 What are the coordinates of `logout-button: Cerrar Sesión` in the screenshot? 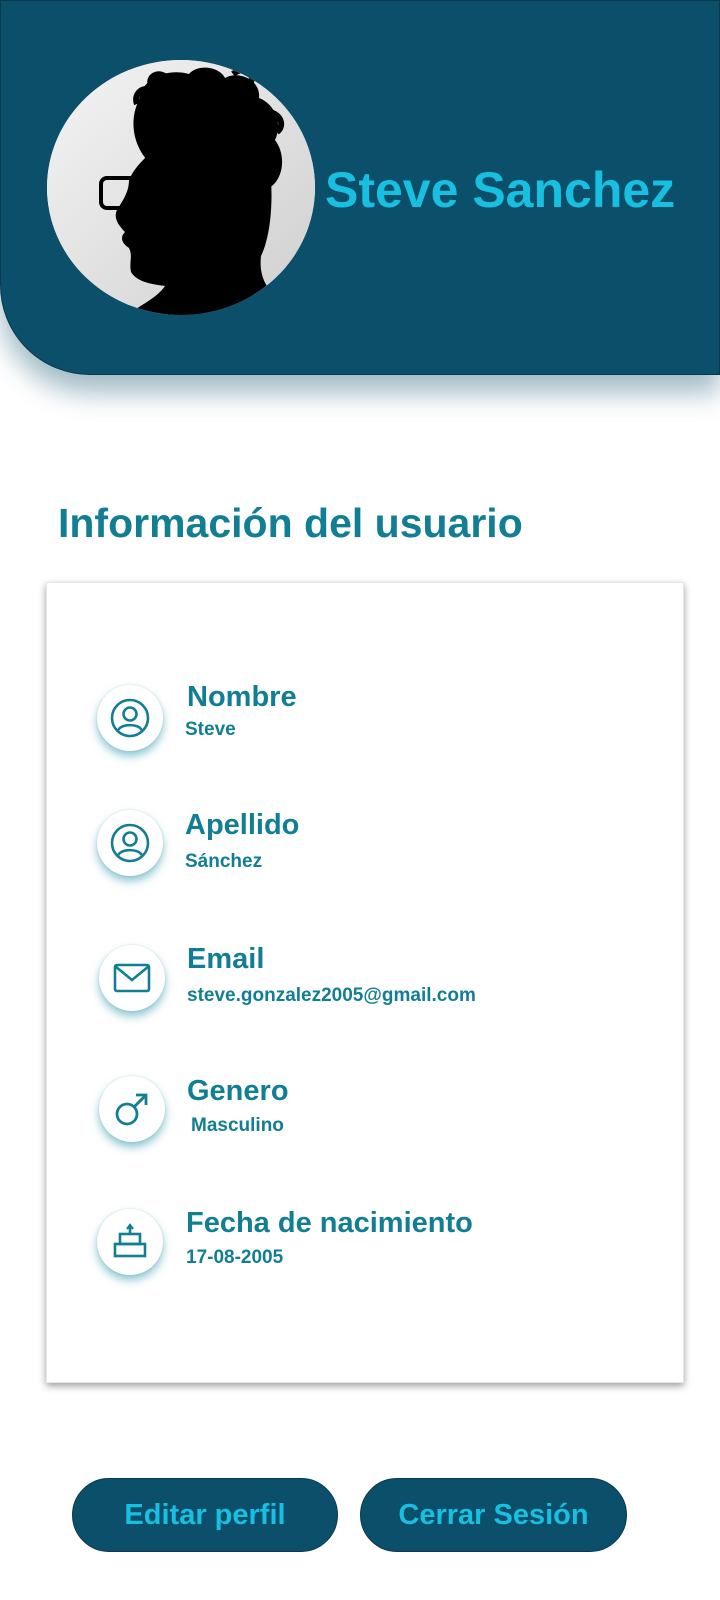 It's located at (493, 1515).